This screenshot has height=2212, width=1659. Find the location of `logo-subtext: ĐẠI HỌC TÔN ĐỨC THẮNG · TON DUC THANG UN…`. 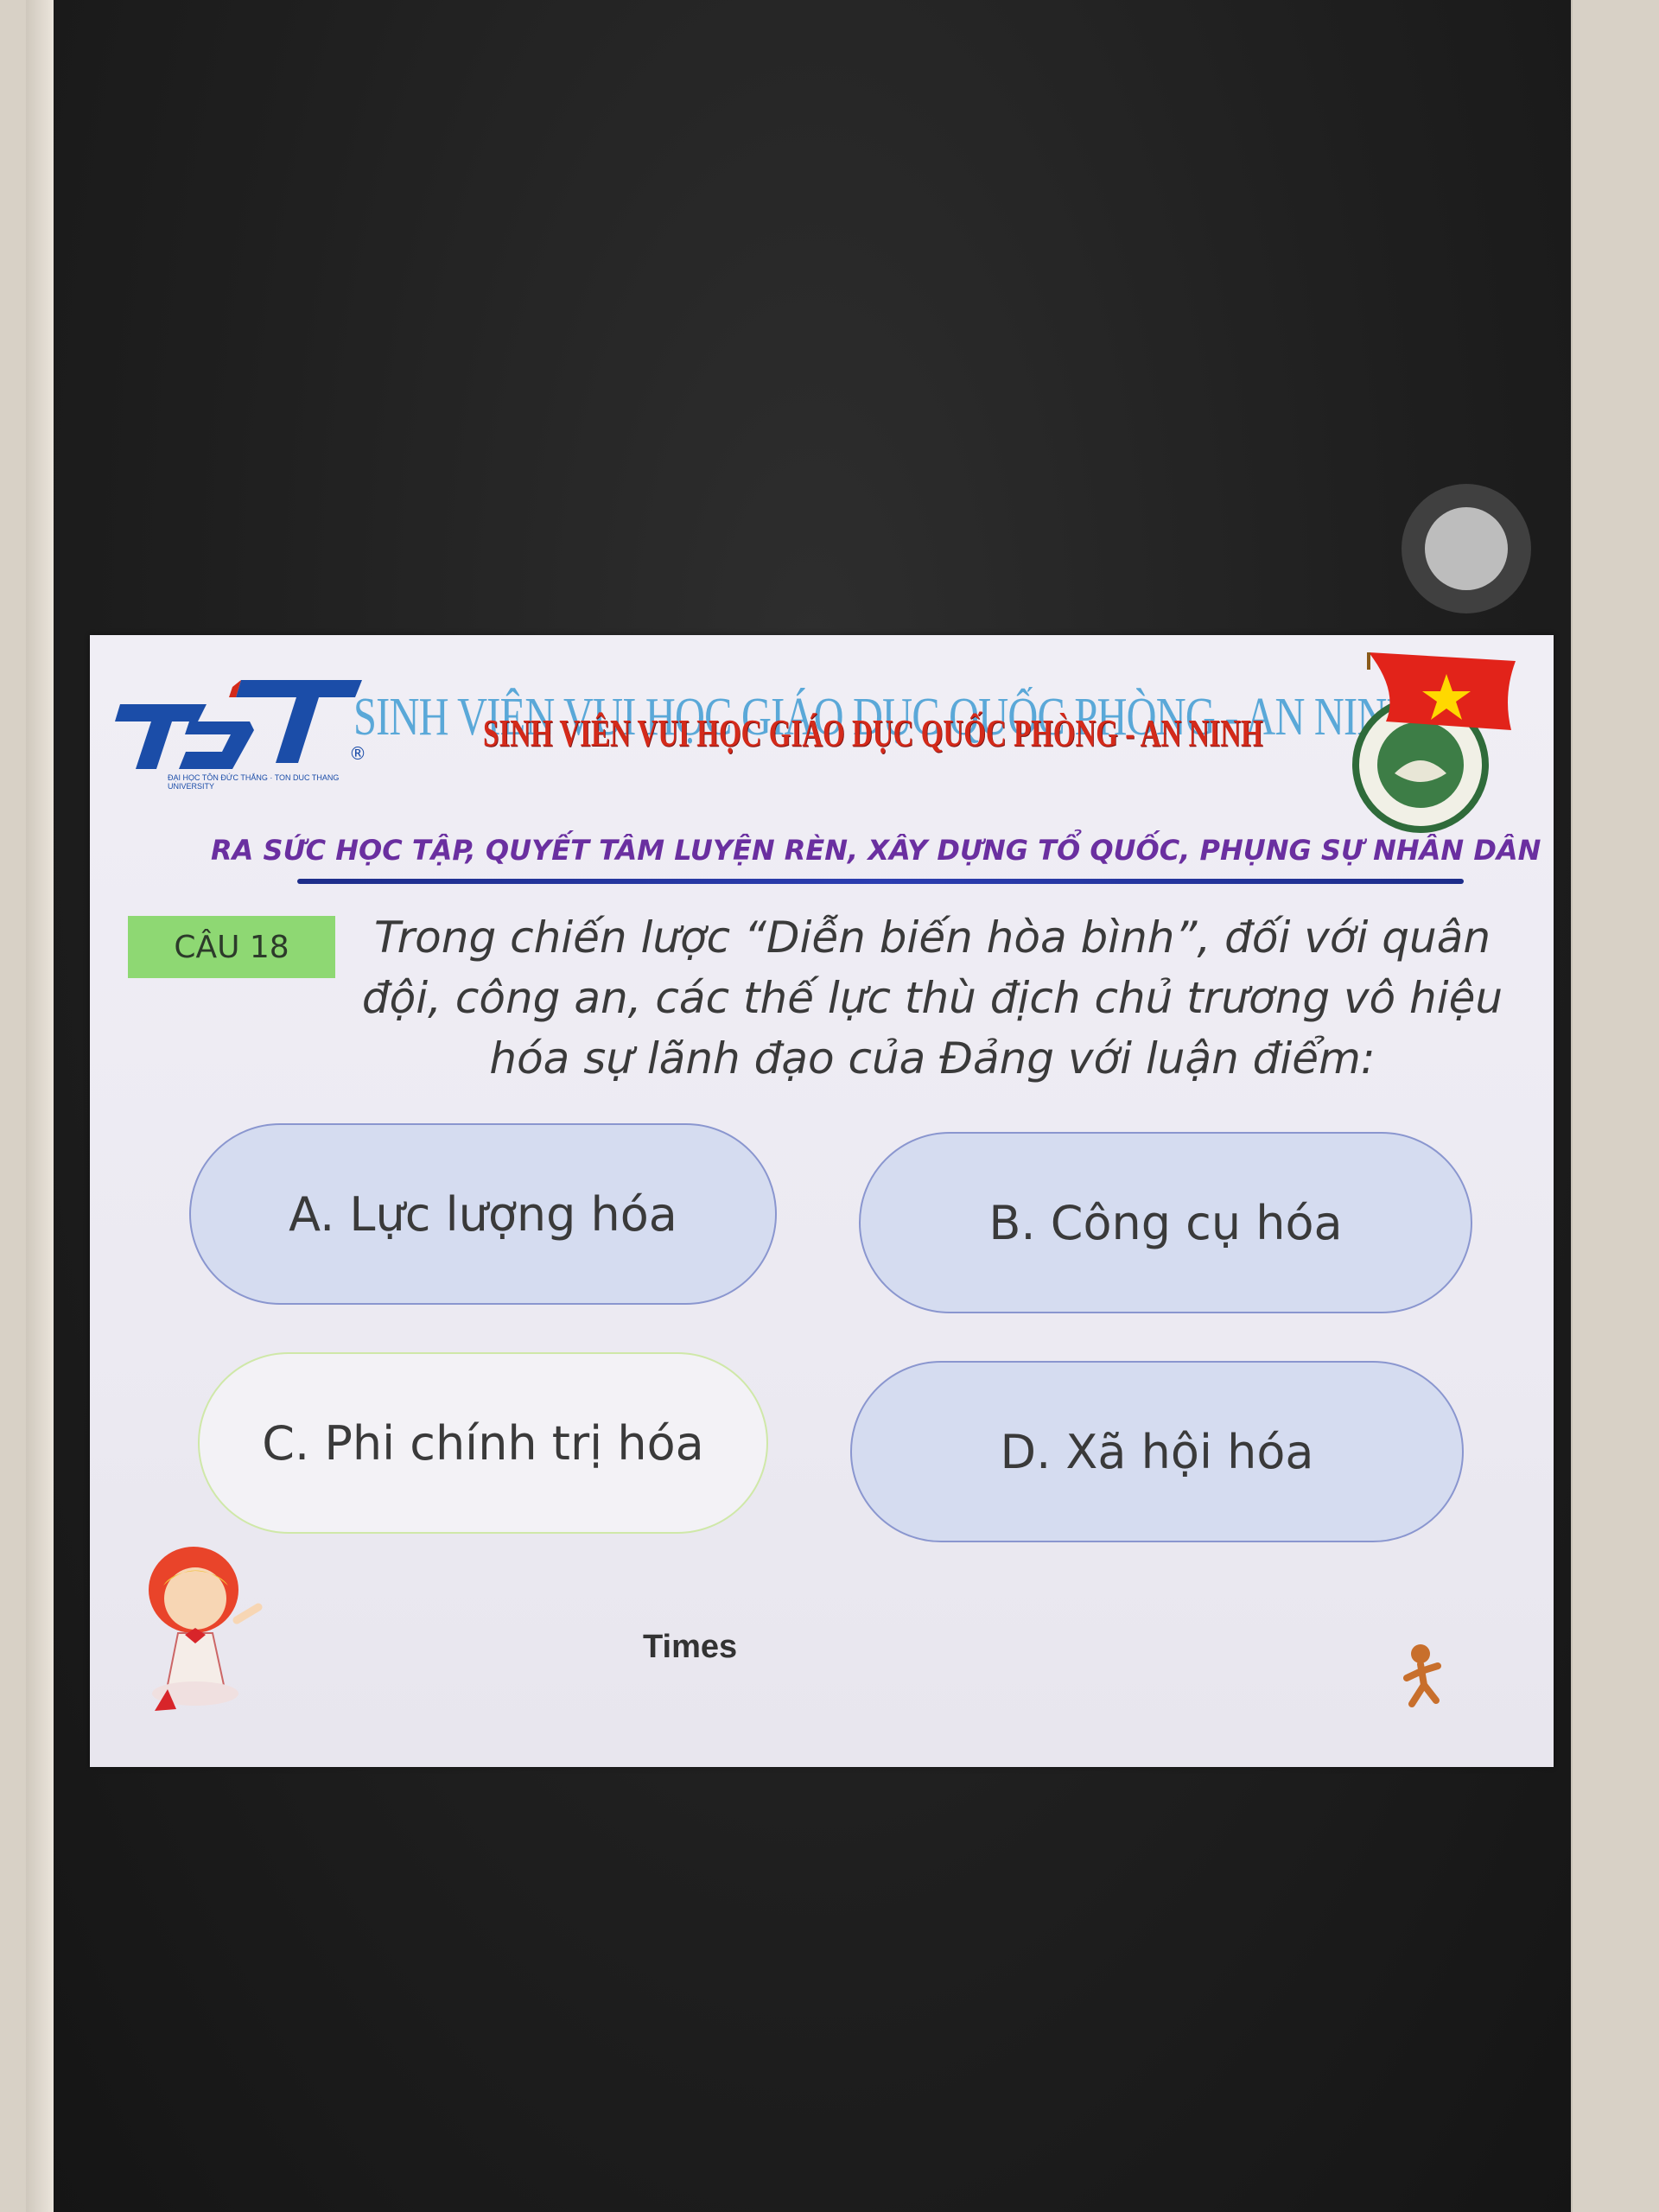

logo-subtext: ĐẠI HỌC TÔN ĐỨC THẮNG · TON DUC THANG UN… is located at coordinates (254, 782).